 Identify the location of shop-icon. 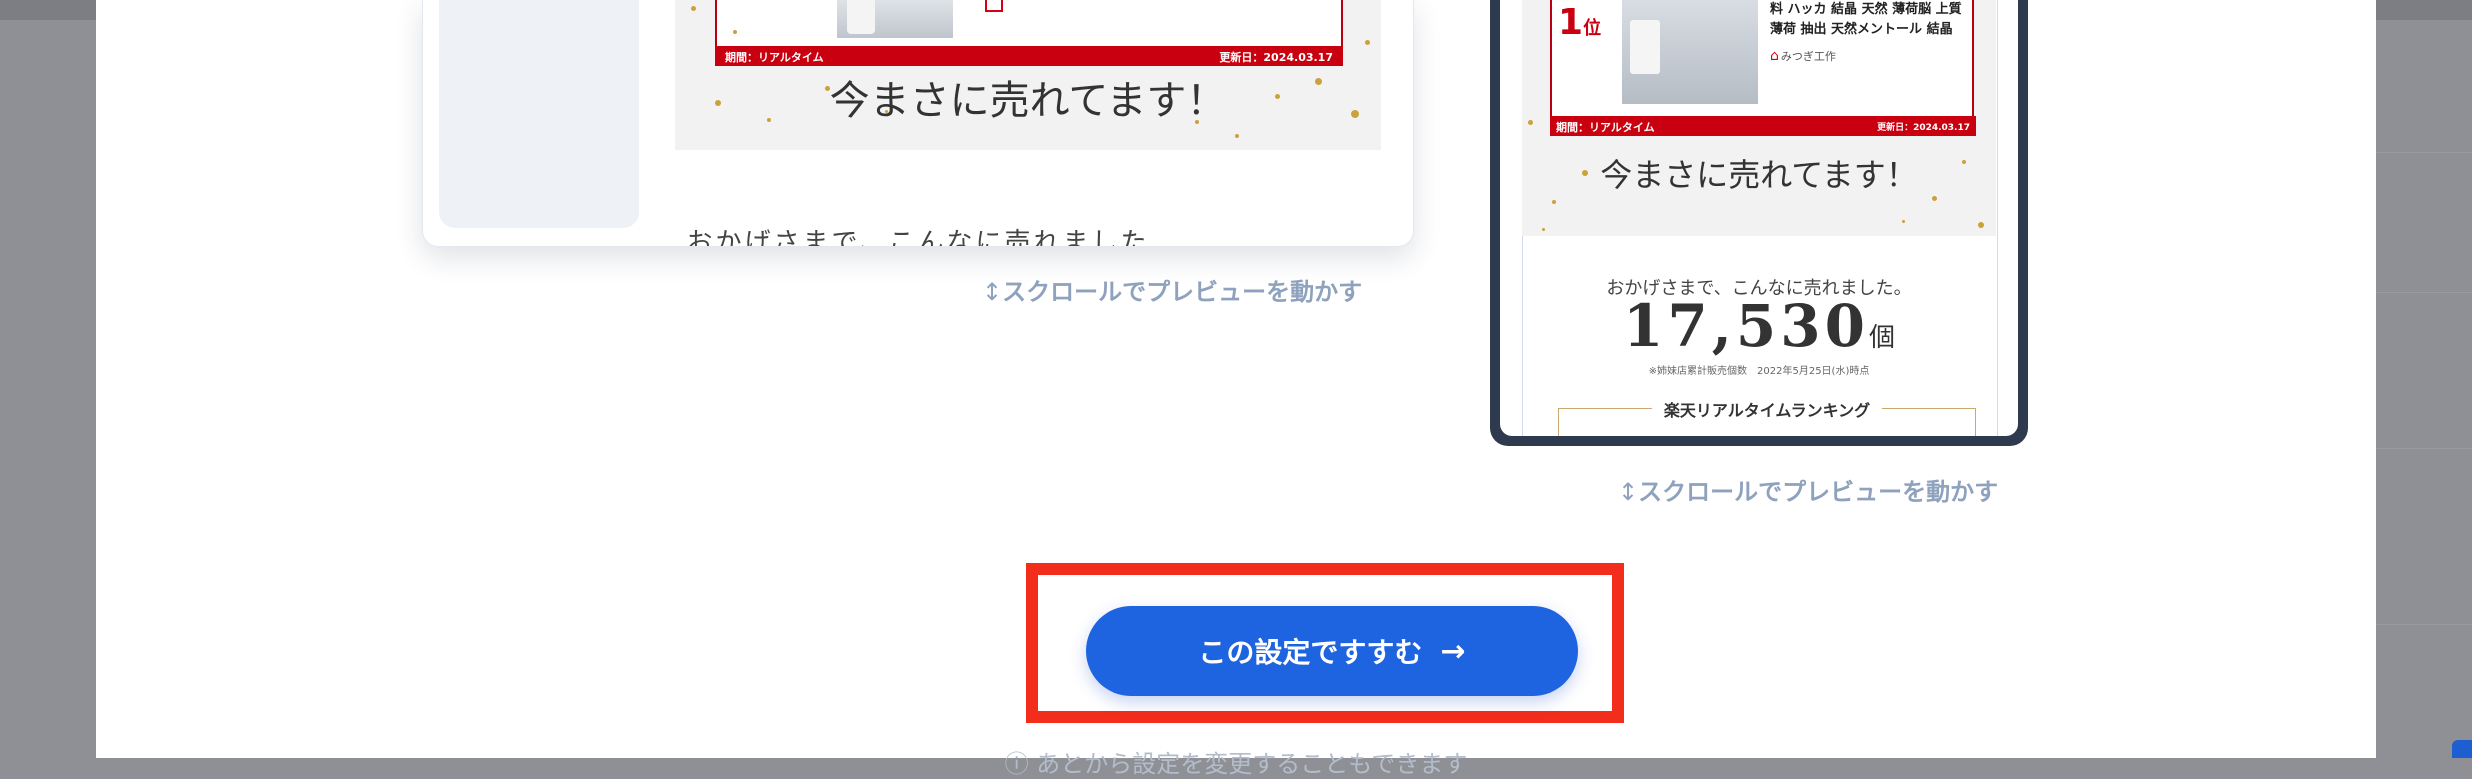
(994, 6).